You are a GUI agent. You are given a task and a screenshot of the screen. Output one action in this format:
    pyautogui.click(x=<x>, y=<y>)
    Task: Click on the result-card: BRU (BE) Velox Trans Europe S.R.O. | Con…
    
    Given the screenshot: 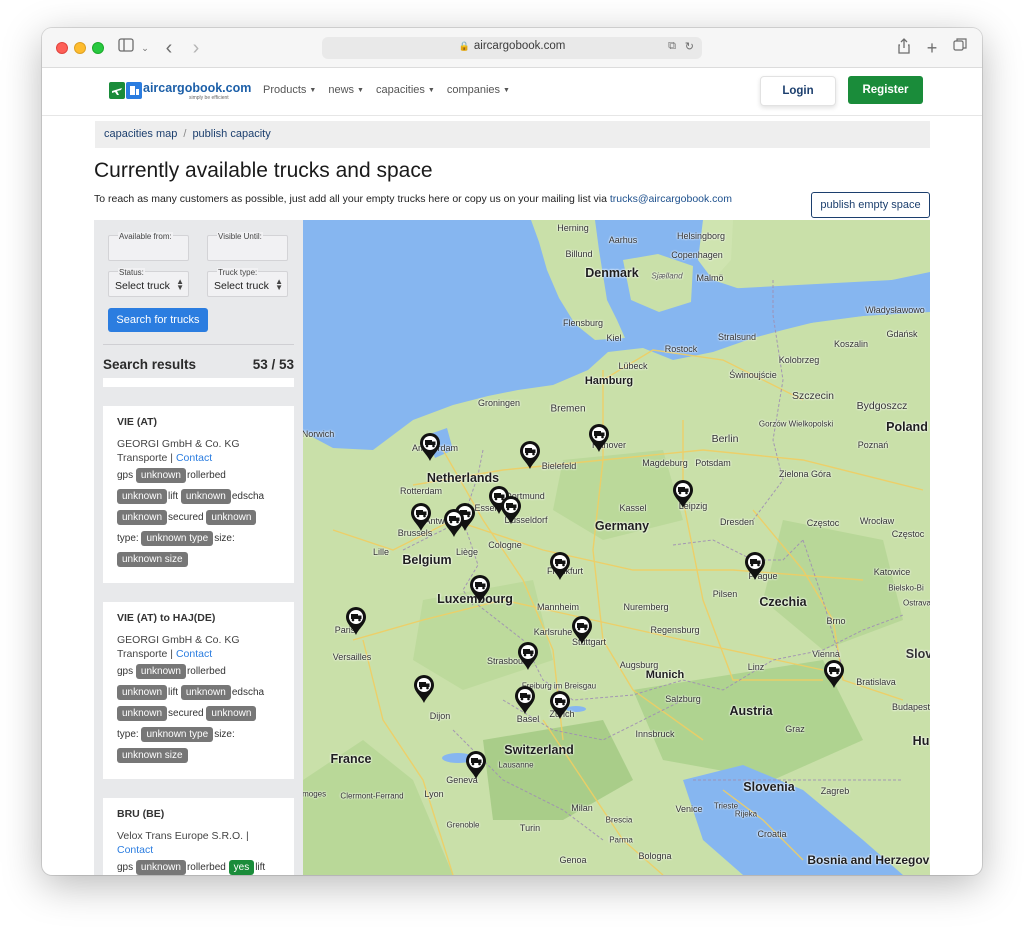 What is the action you would take?
    pyautogui.click(x=198, y=836)
    